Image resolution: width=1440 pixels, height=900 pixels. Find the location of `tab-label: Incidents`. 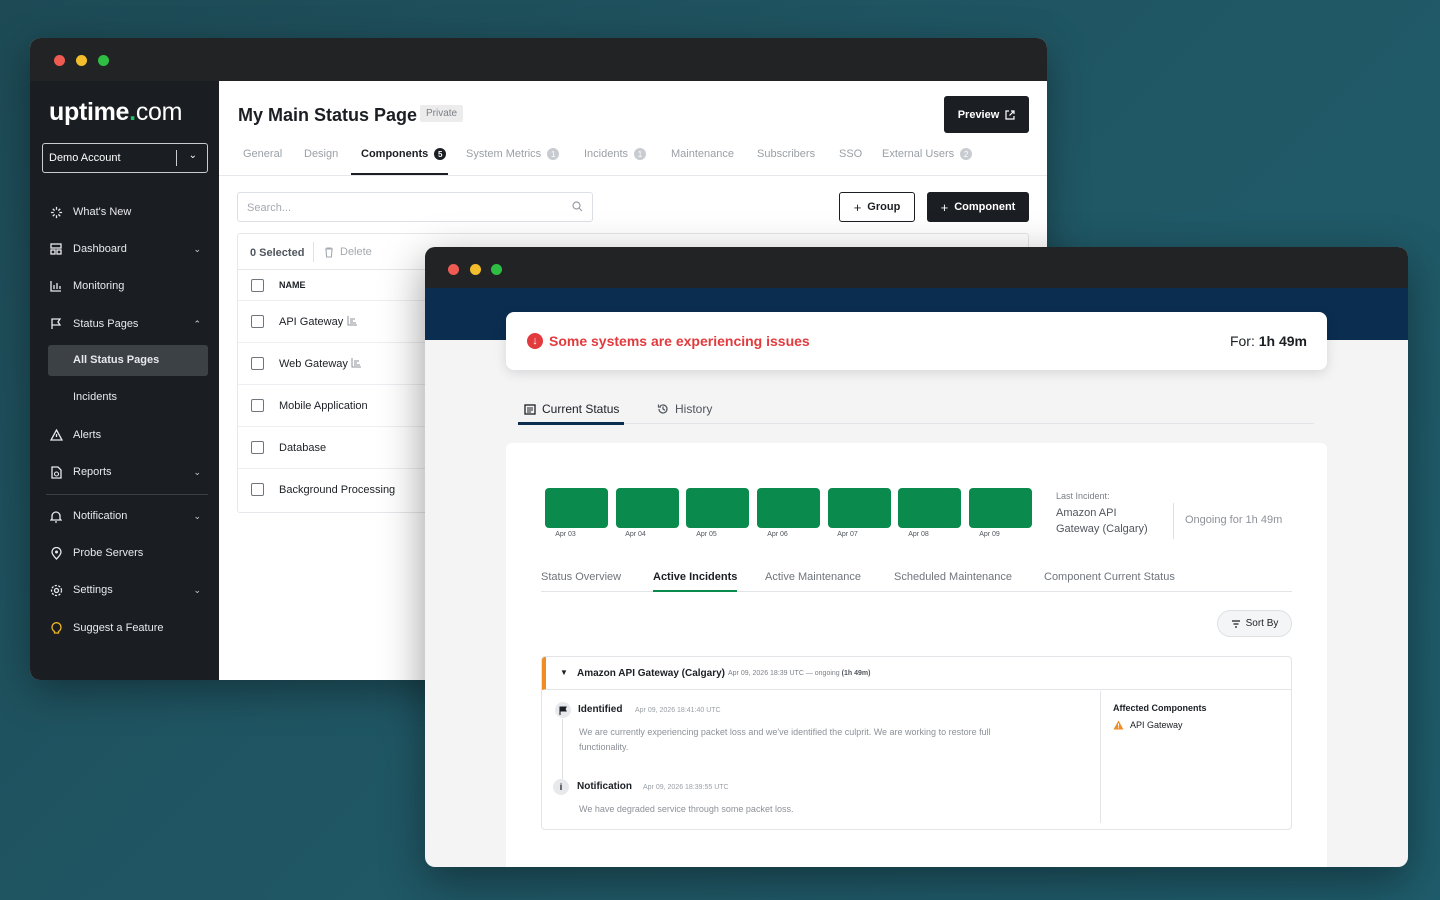

tab-label: Incidents is located at coordinates (606, 154).